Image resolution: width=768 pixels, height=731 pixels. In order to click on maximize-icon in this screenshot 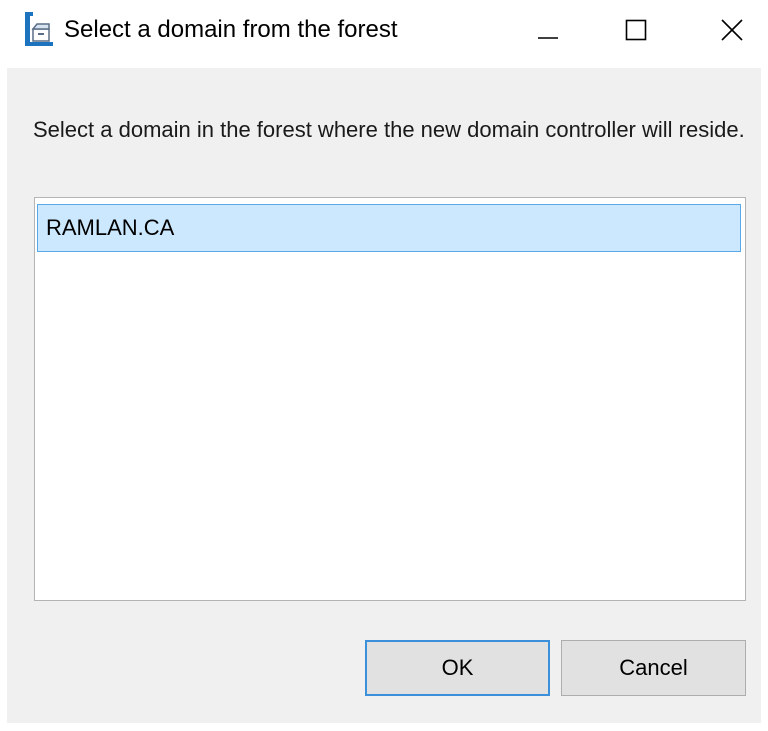, I will do `click(636, 30)`.